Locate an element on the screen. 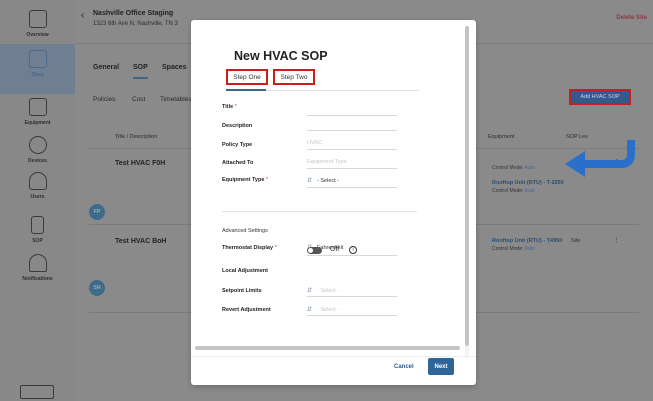 The height and width of the screenshot is (401, 653). setpoint-limits-select: ⇵ - Select - is located at coordinates (352, 292).